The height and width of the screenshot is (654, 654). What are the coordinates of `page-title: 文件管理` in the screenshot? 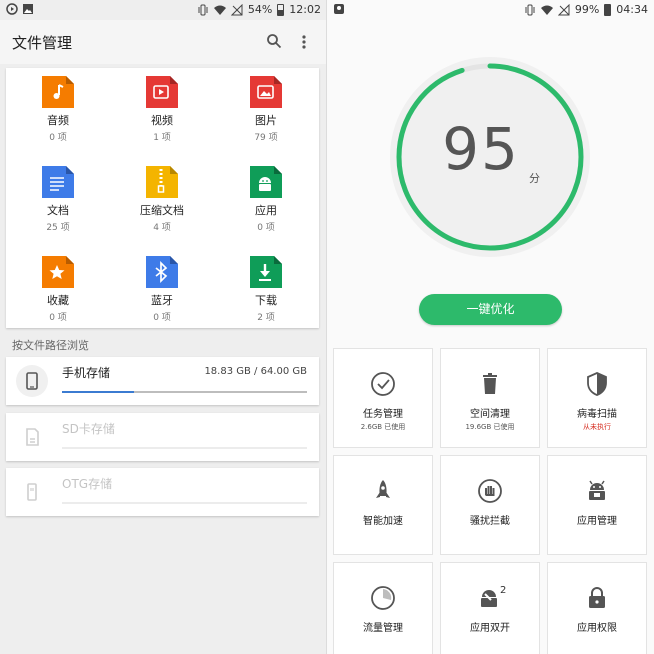 It's located at (42, 43).